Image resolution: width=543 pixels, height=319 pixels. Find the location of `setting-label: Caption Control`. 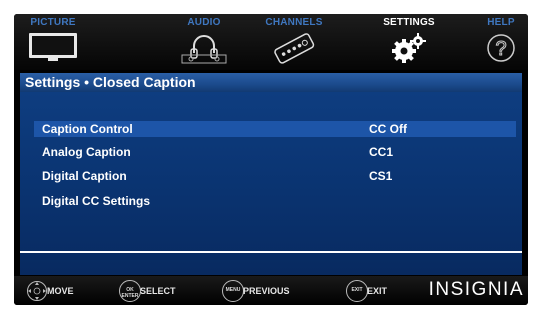

setting-label: Caption Control is located at coordinates (87, 129).